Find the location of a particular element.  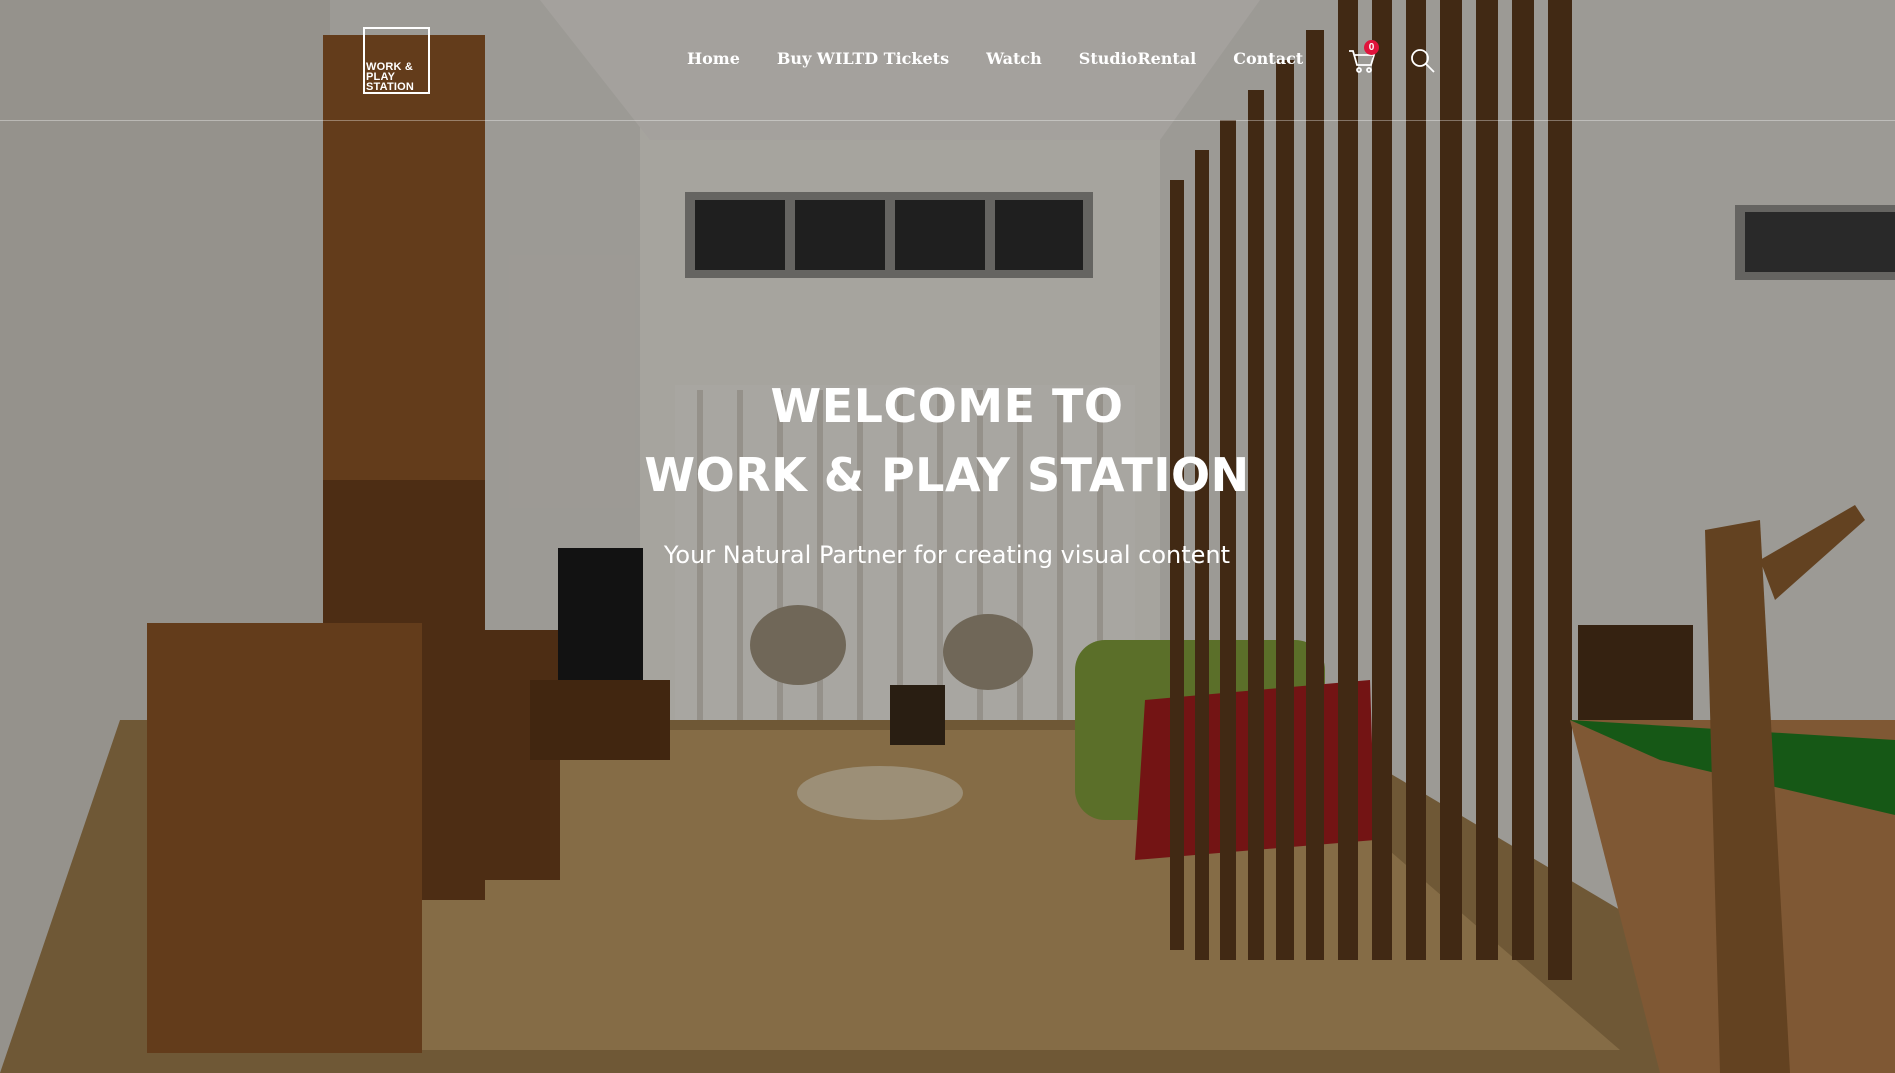

nav-buy-wiltd-tickets: Buy WILTD Tickets is located at coordinates (863, 58).